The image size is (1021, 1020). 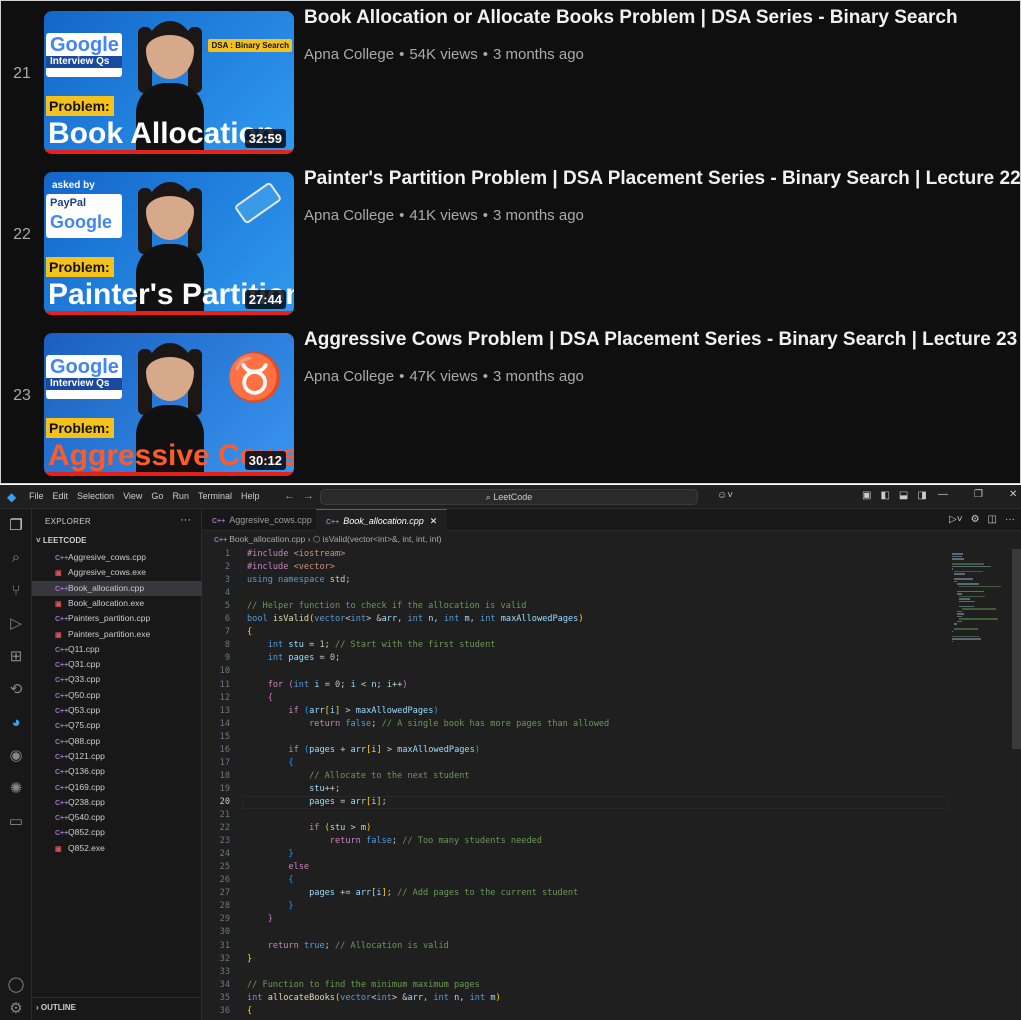 I want to click on code-token: arr, so click(x=358, y=801).